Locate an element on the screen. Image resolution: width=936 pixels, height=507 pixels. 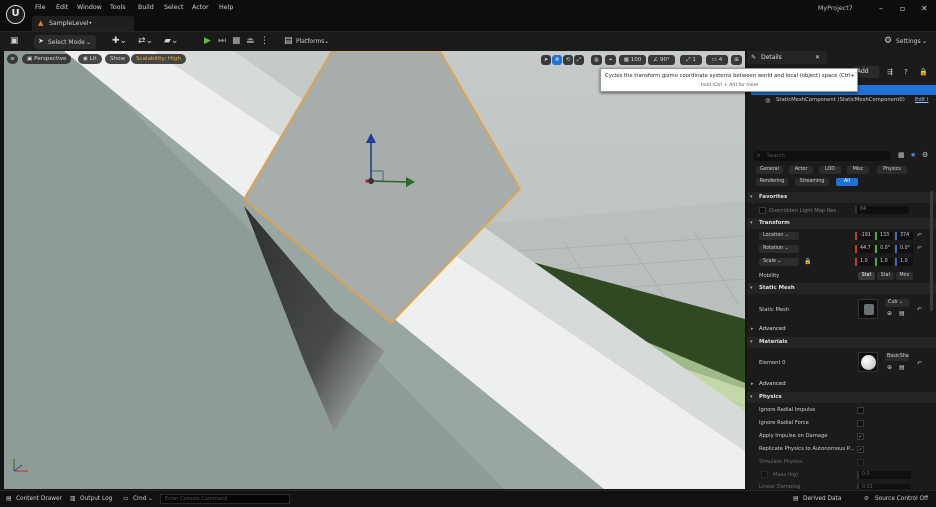
minimize-icon: – is located at coordinates (881, 8).